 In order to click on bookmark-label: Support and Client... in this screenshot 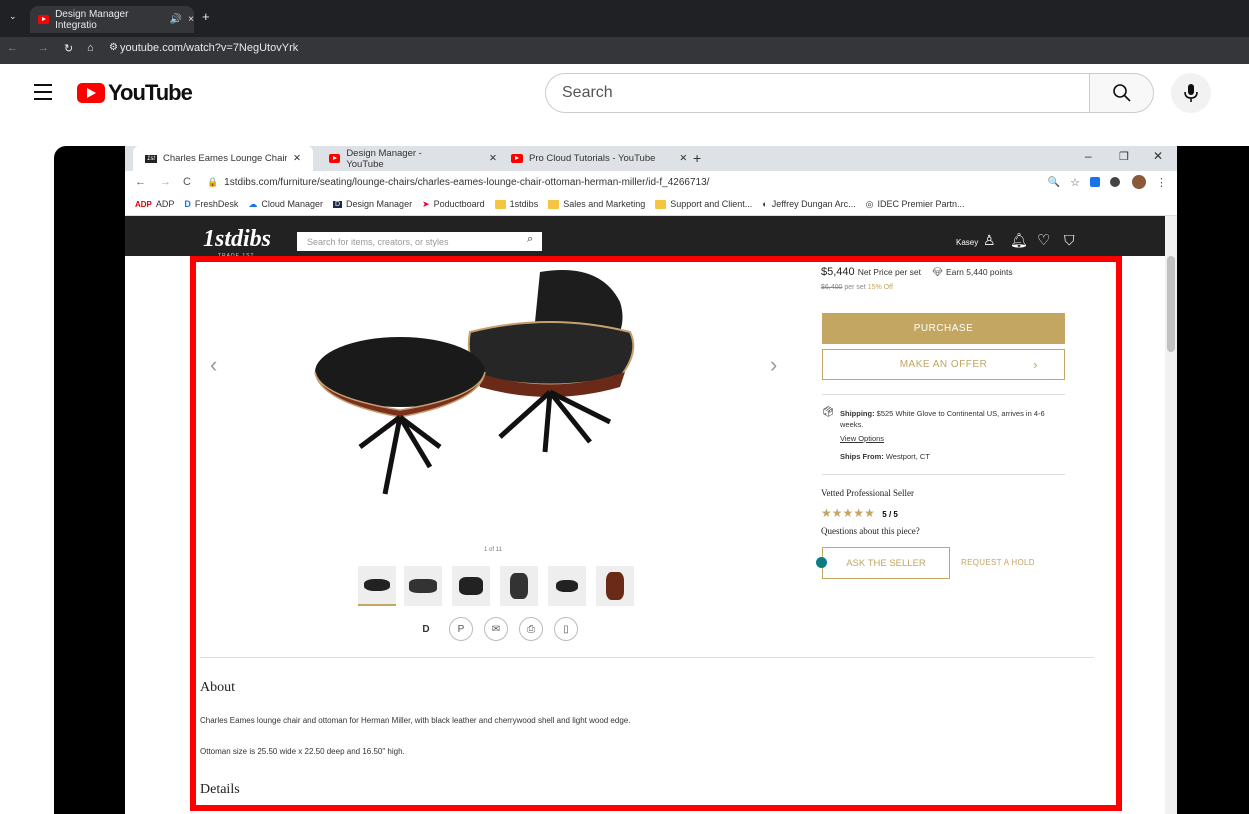, I will do `click(711, 204)`.